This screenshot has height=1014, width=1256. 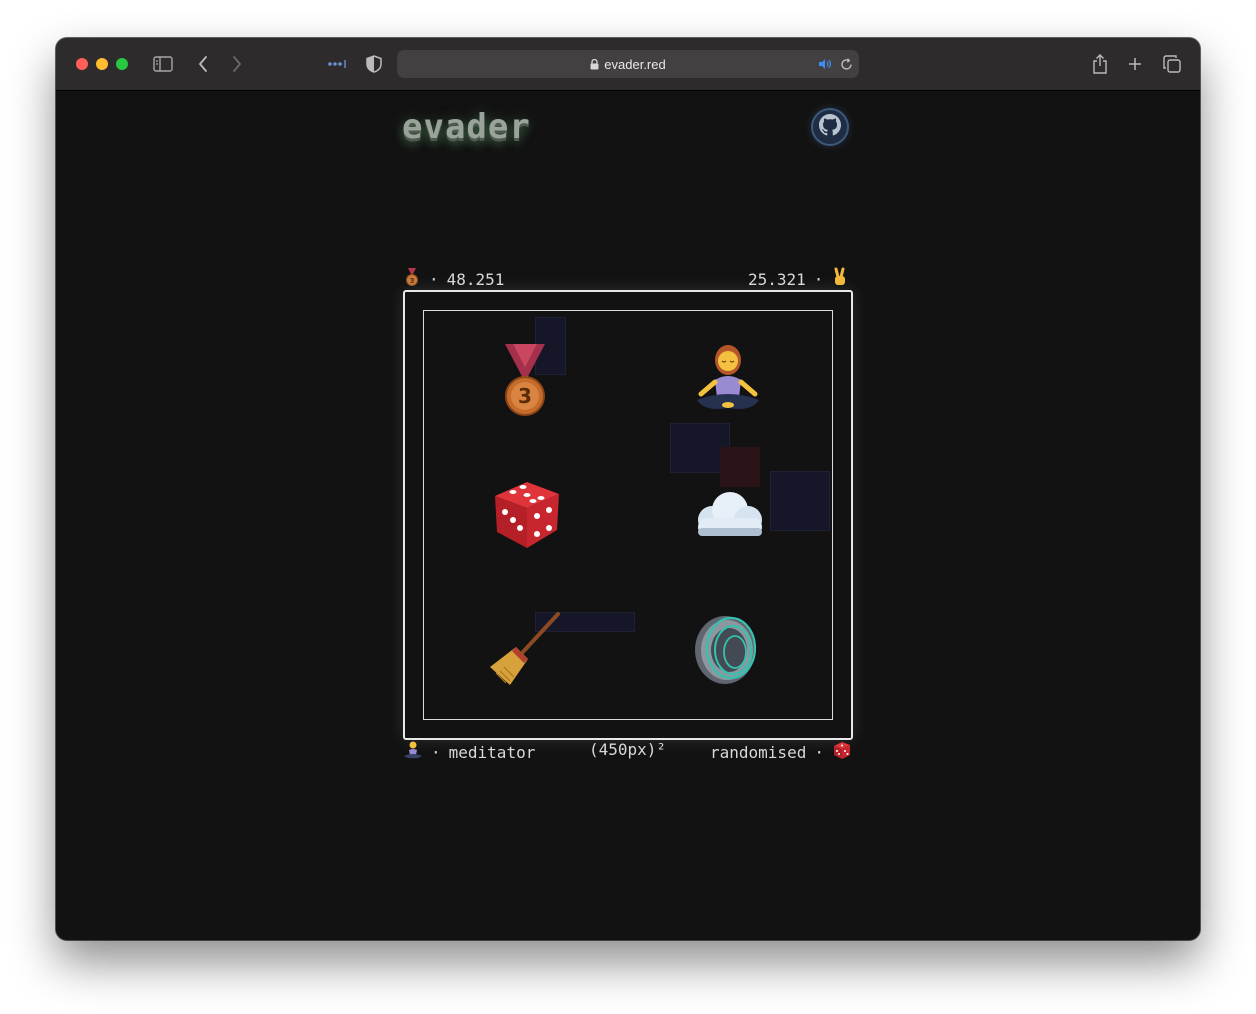 I want to click on address-bar: evader.red, so click(x=628, y=64).